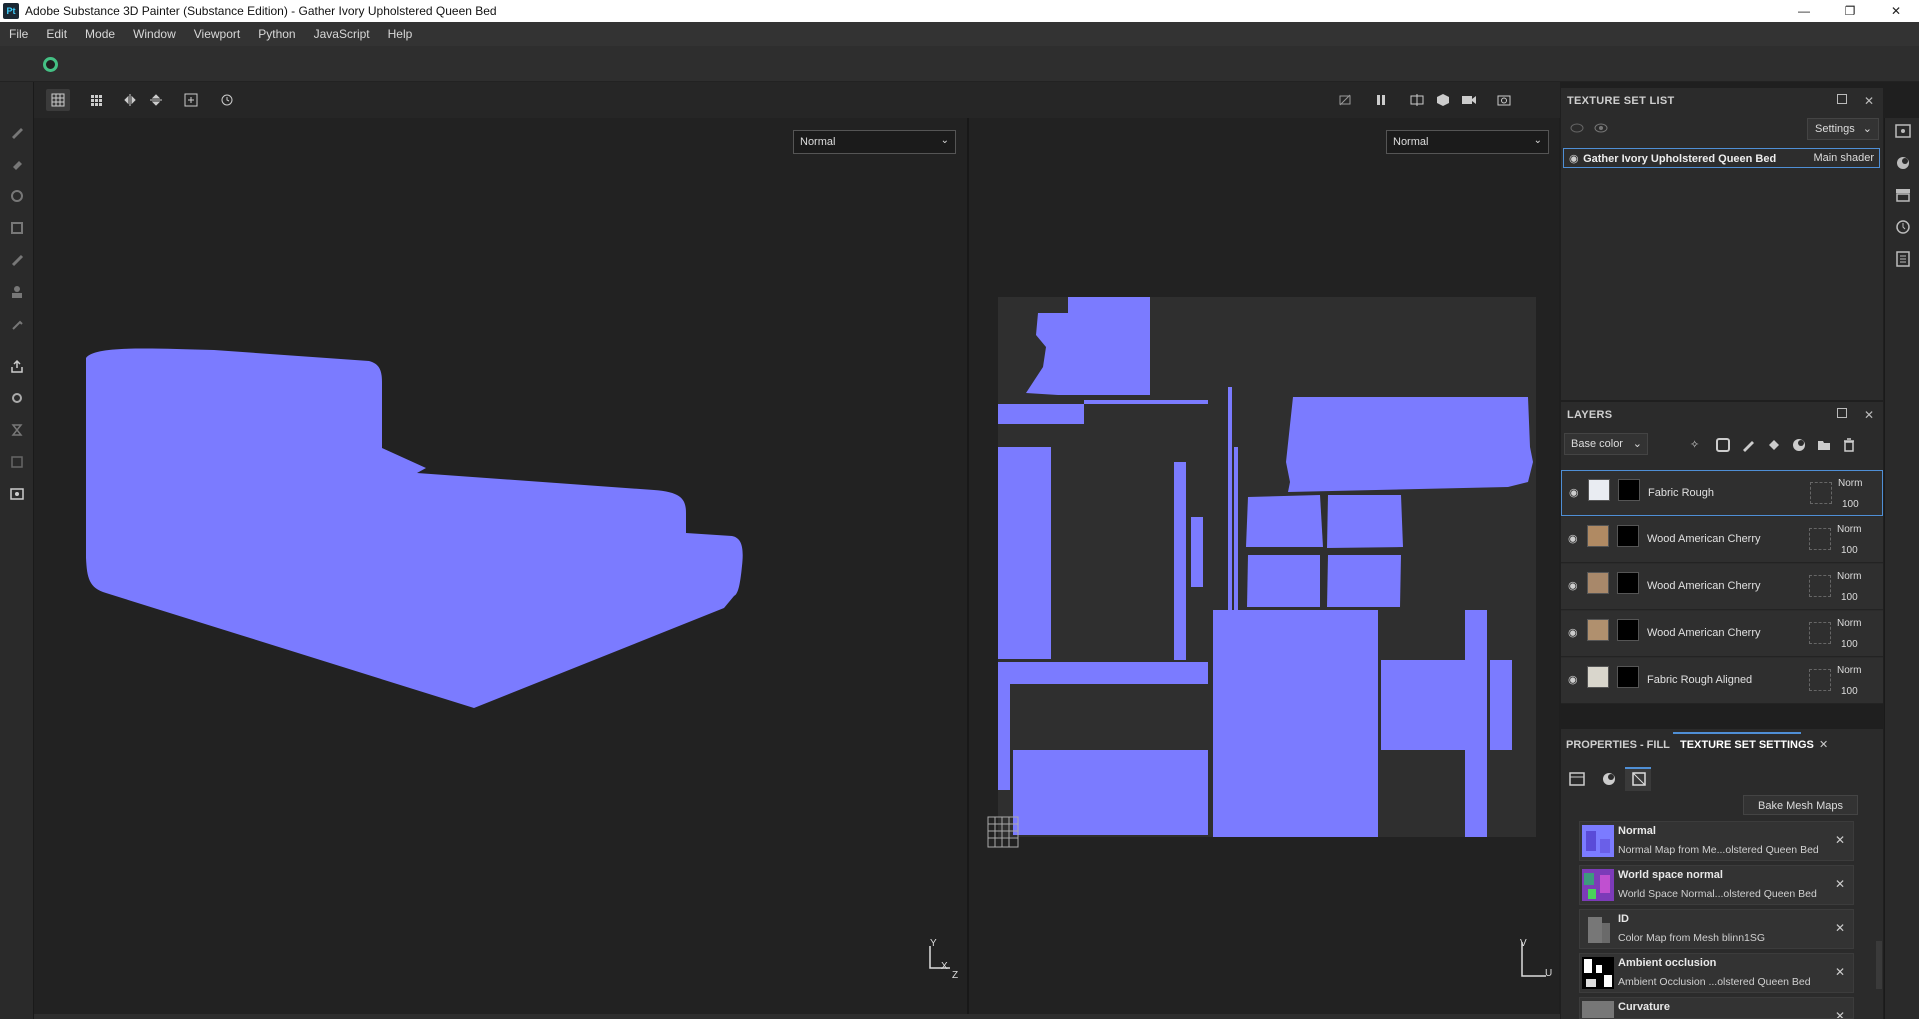 This screenshot has height=1019, width=1919. I want to click on add-folder-icon, so click(1824, 445).